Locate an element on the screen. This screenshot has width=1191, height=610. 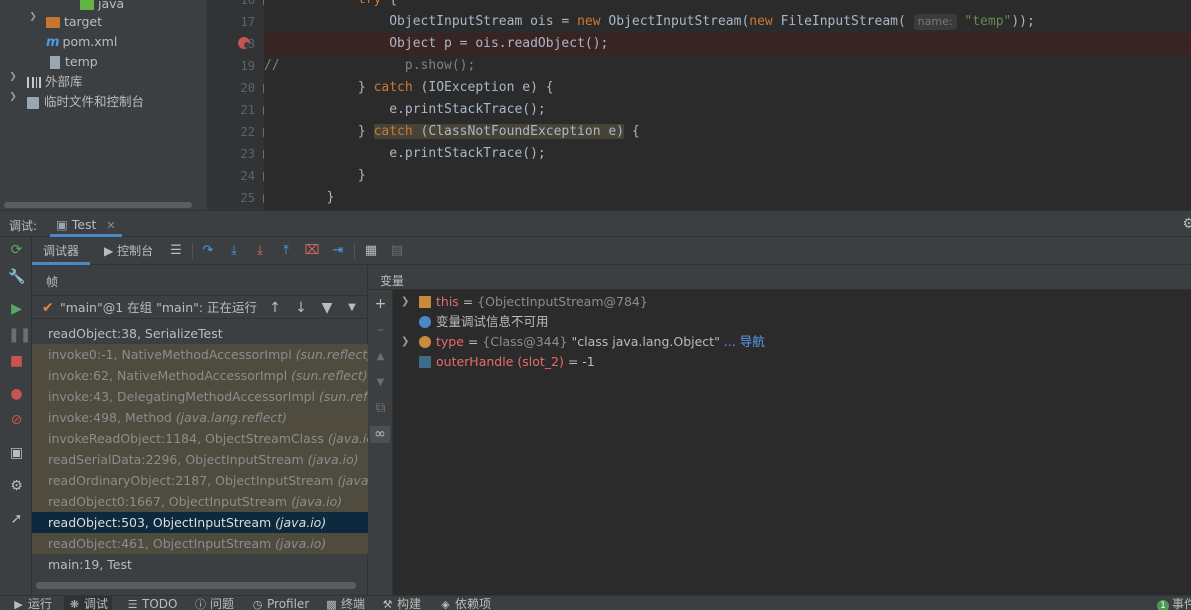
tool-profiler: ◷ Profiler is located at coordinates (280, 603).